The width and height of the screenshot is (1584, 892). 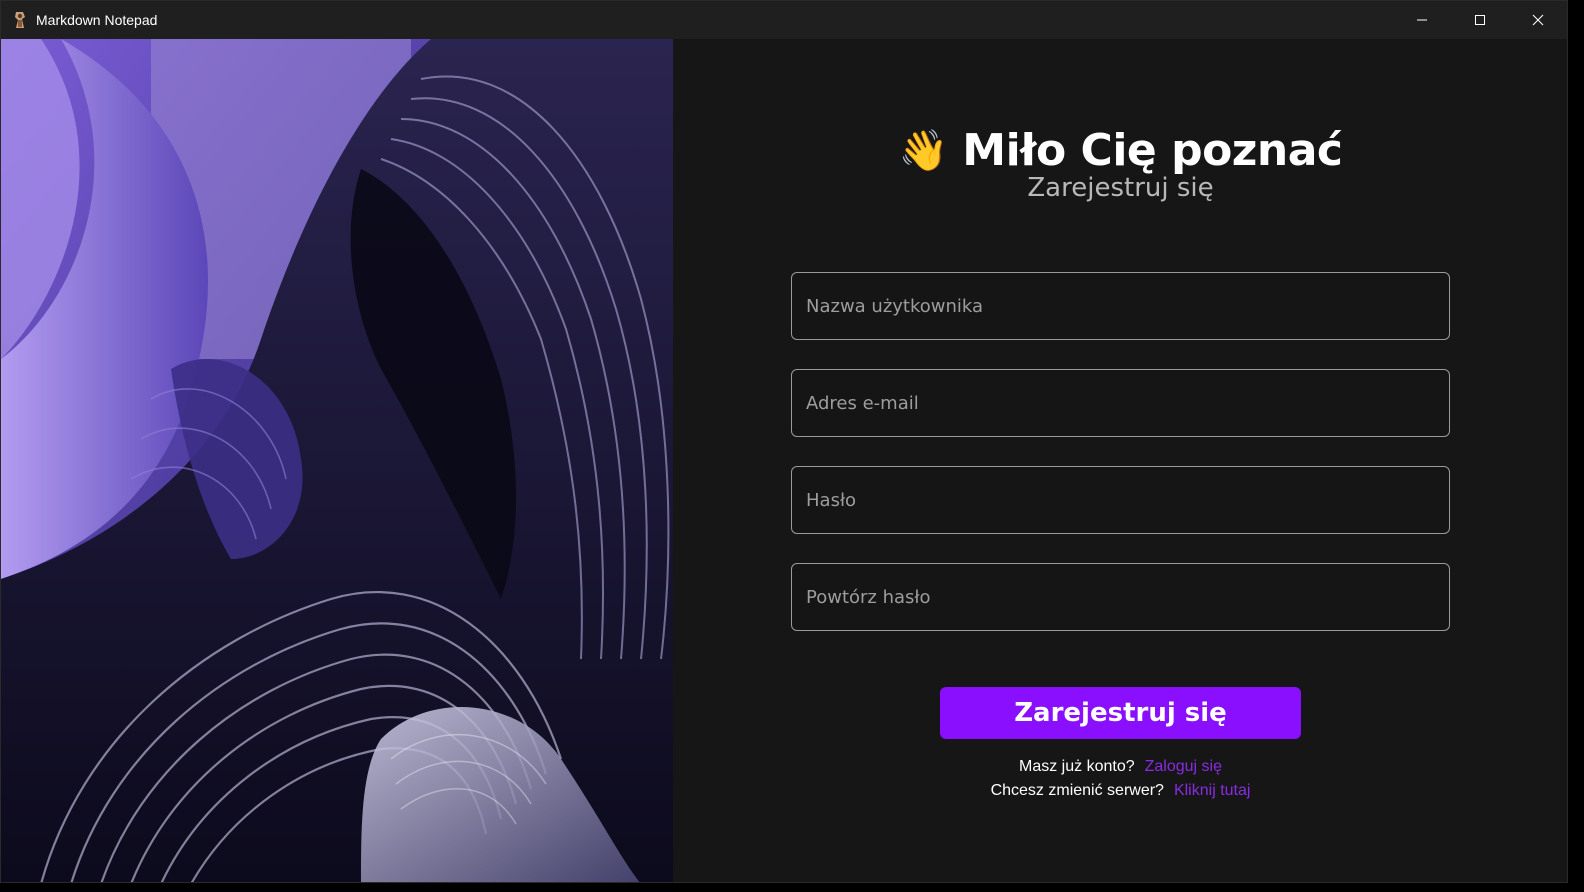 I want to click on waving-hand-icon: 👋, so click(x=923, y=150).